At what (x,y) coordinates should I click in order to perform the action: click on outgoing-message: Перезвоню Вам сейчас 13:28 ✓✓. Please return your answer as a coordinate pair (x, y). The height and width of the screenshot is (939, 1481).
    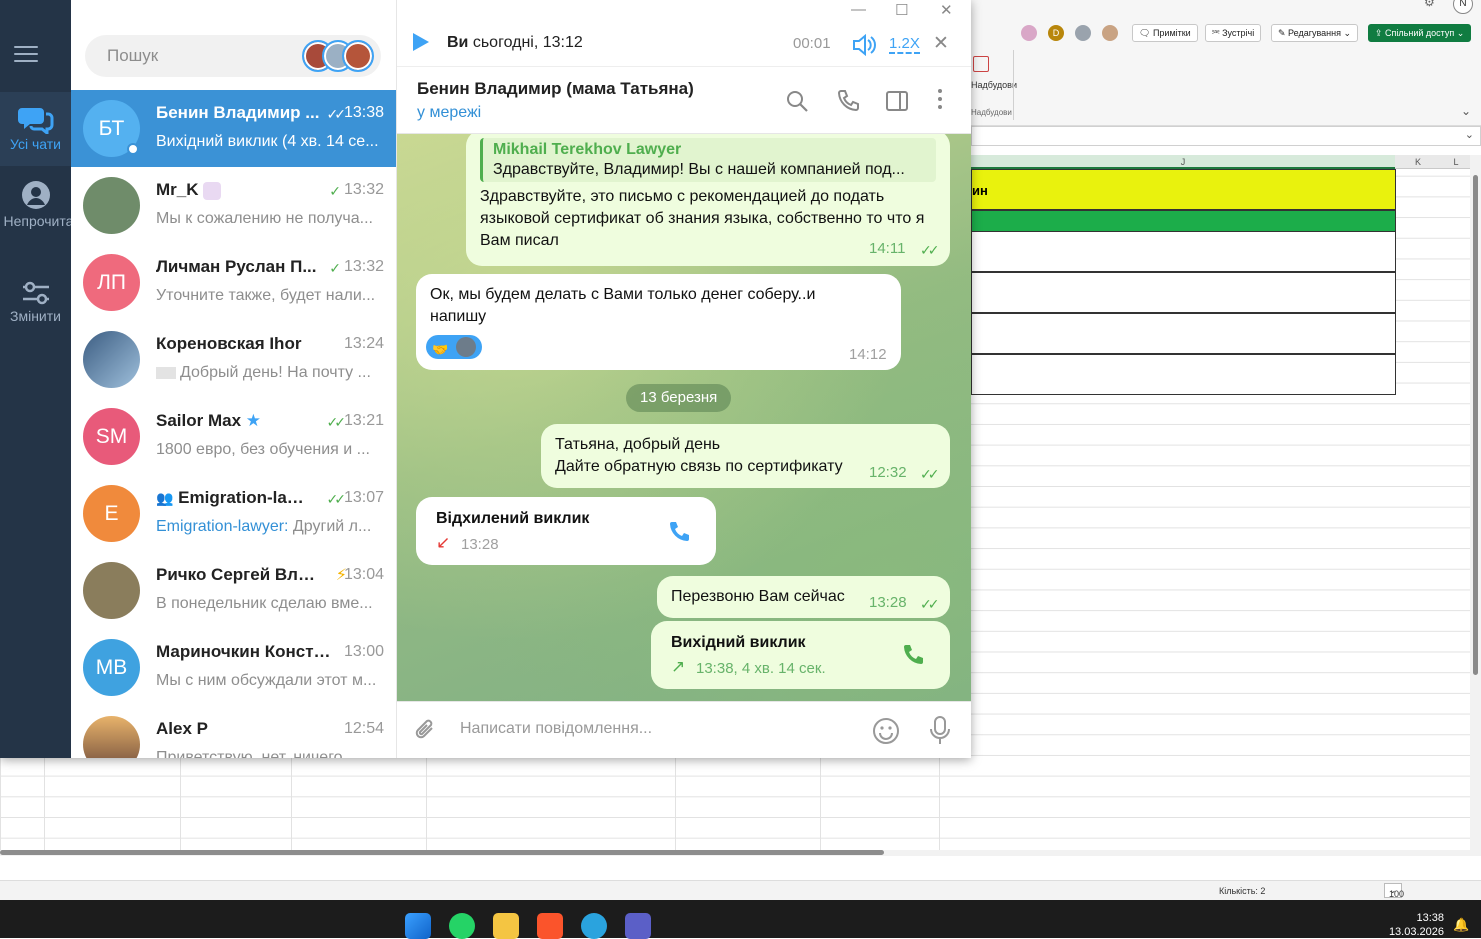
    Looking at the image, I should click on (803, 597).